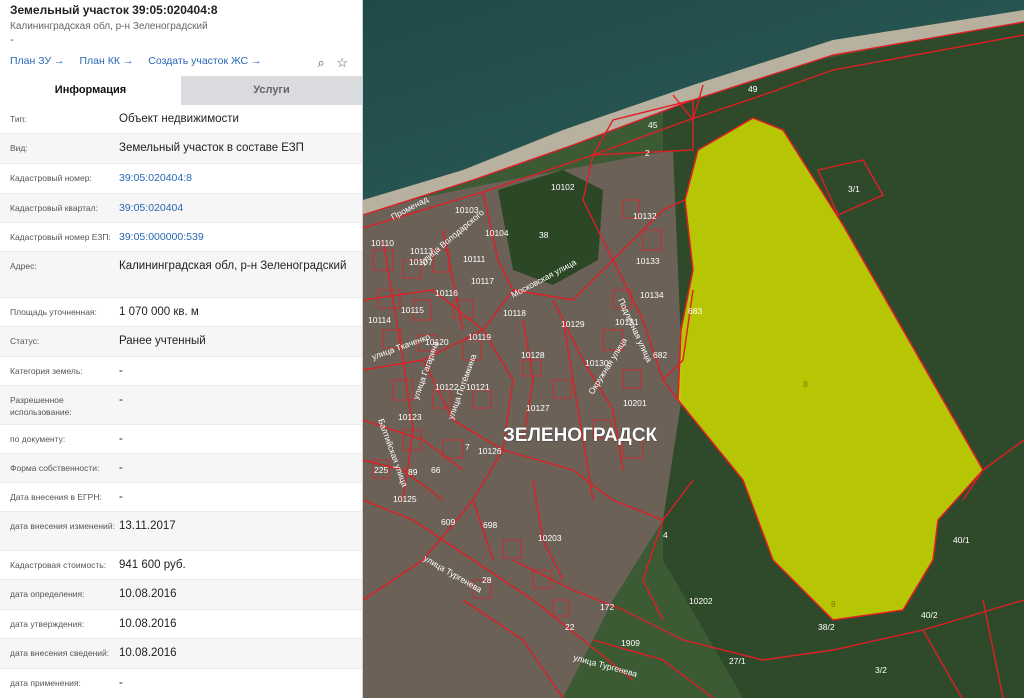 This screenshot has height=698, width=1024. I want to click on parcel-number-label: 609, so click(448, 522).